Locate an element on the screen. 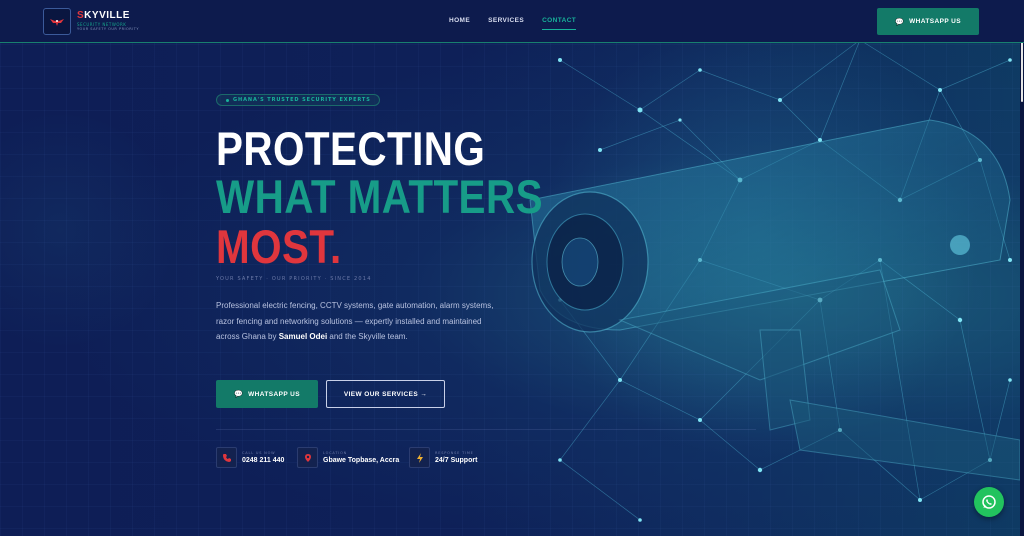 The height and width of the screenshot is (536, 1024). eagle-logo-icon is located at coordinates (57, 22).